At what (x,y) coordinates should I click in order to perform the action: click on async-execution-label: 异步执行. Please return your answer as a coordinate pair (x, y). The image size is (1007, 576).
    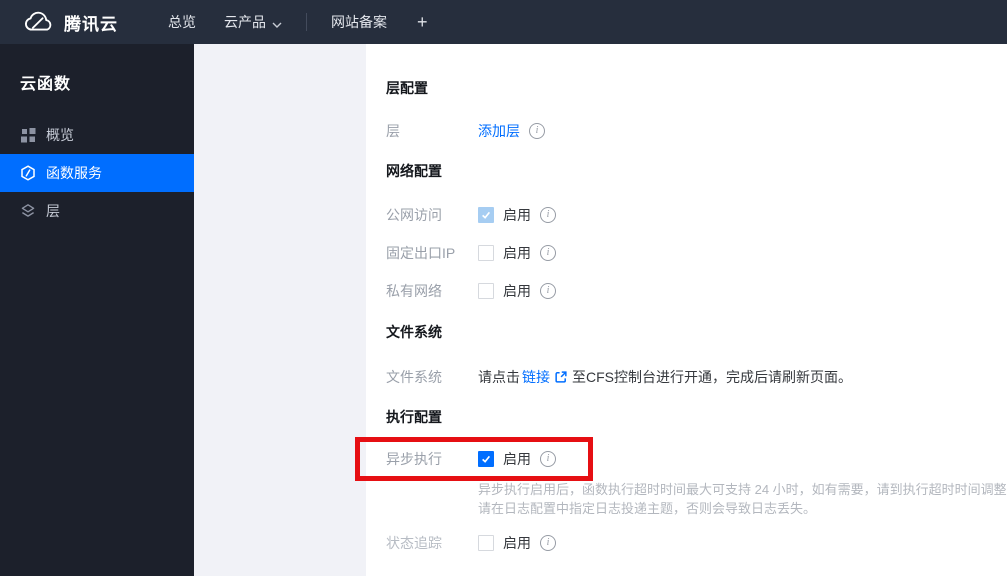
    Looking at the image, I should click on (414, 459).